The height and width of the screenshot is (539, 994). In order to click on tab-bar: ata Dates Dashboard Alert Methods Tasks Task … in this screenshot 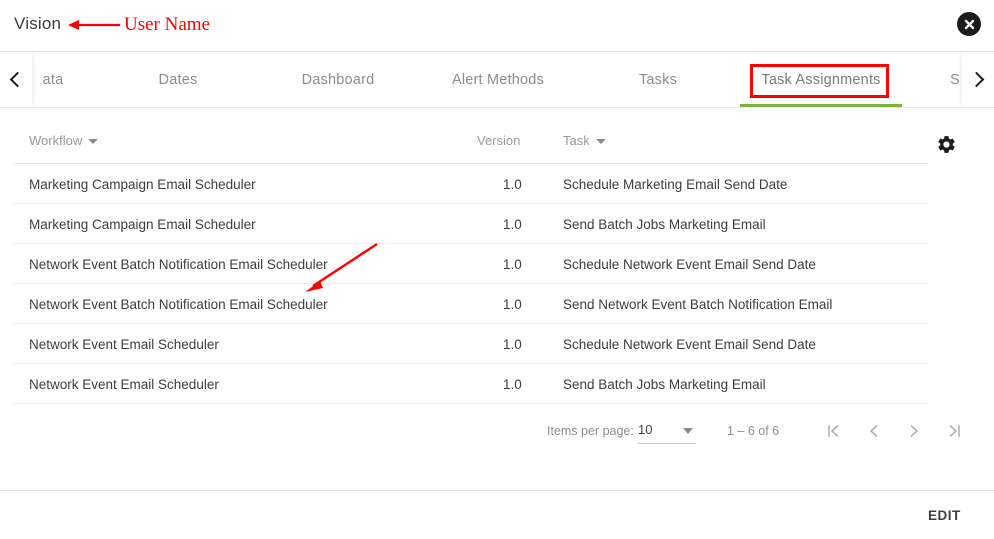, I will do `click(497, 80)`.